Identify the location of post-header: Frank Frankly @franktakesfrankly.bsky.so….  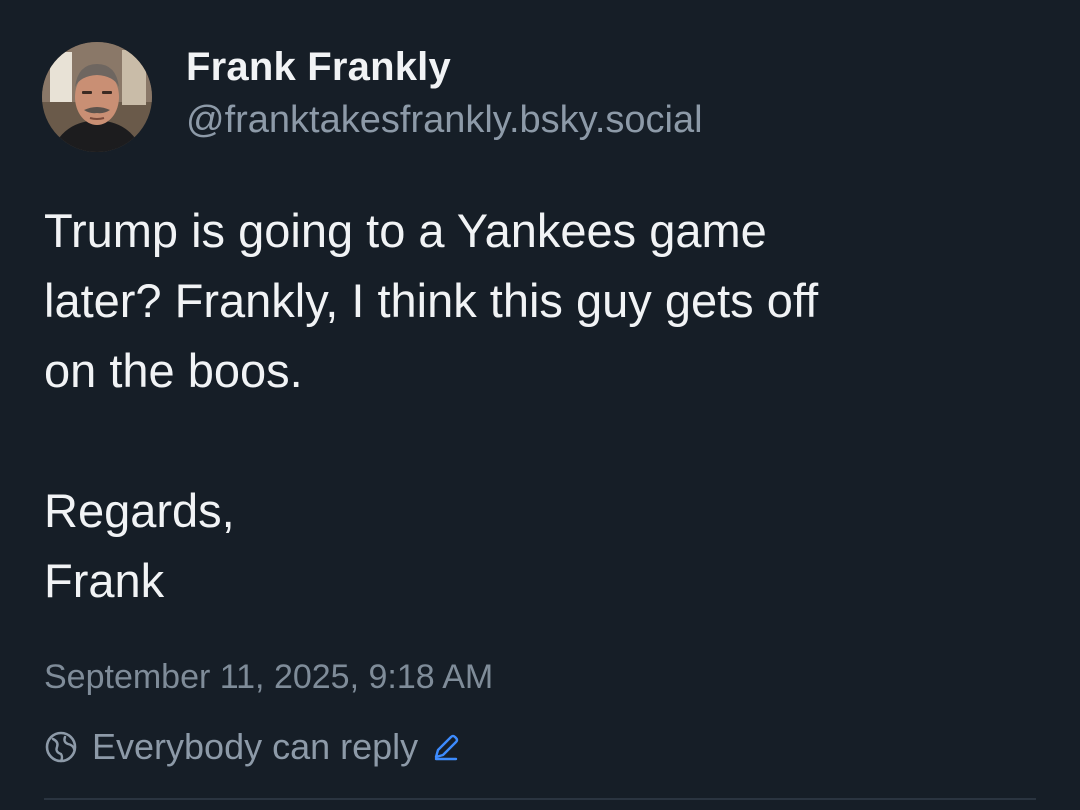
(372, 97).